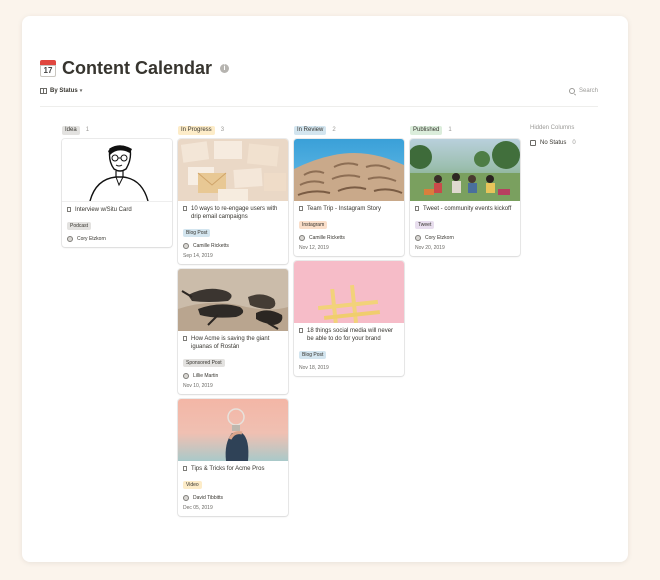  Describe the element at coordinates (314, 248) in the screenshot. I see `date: Nov 12, 2019` at that location.